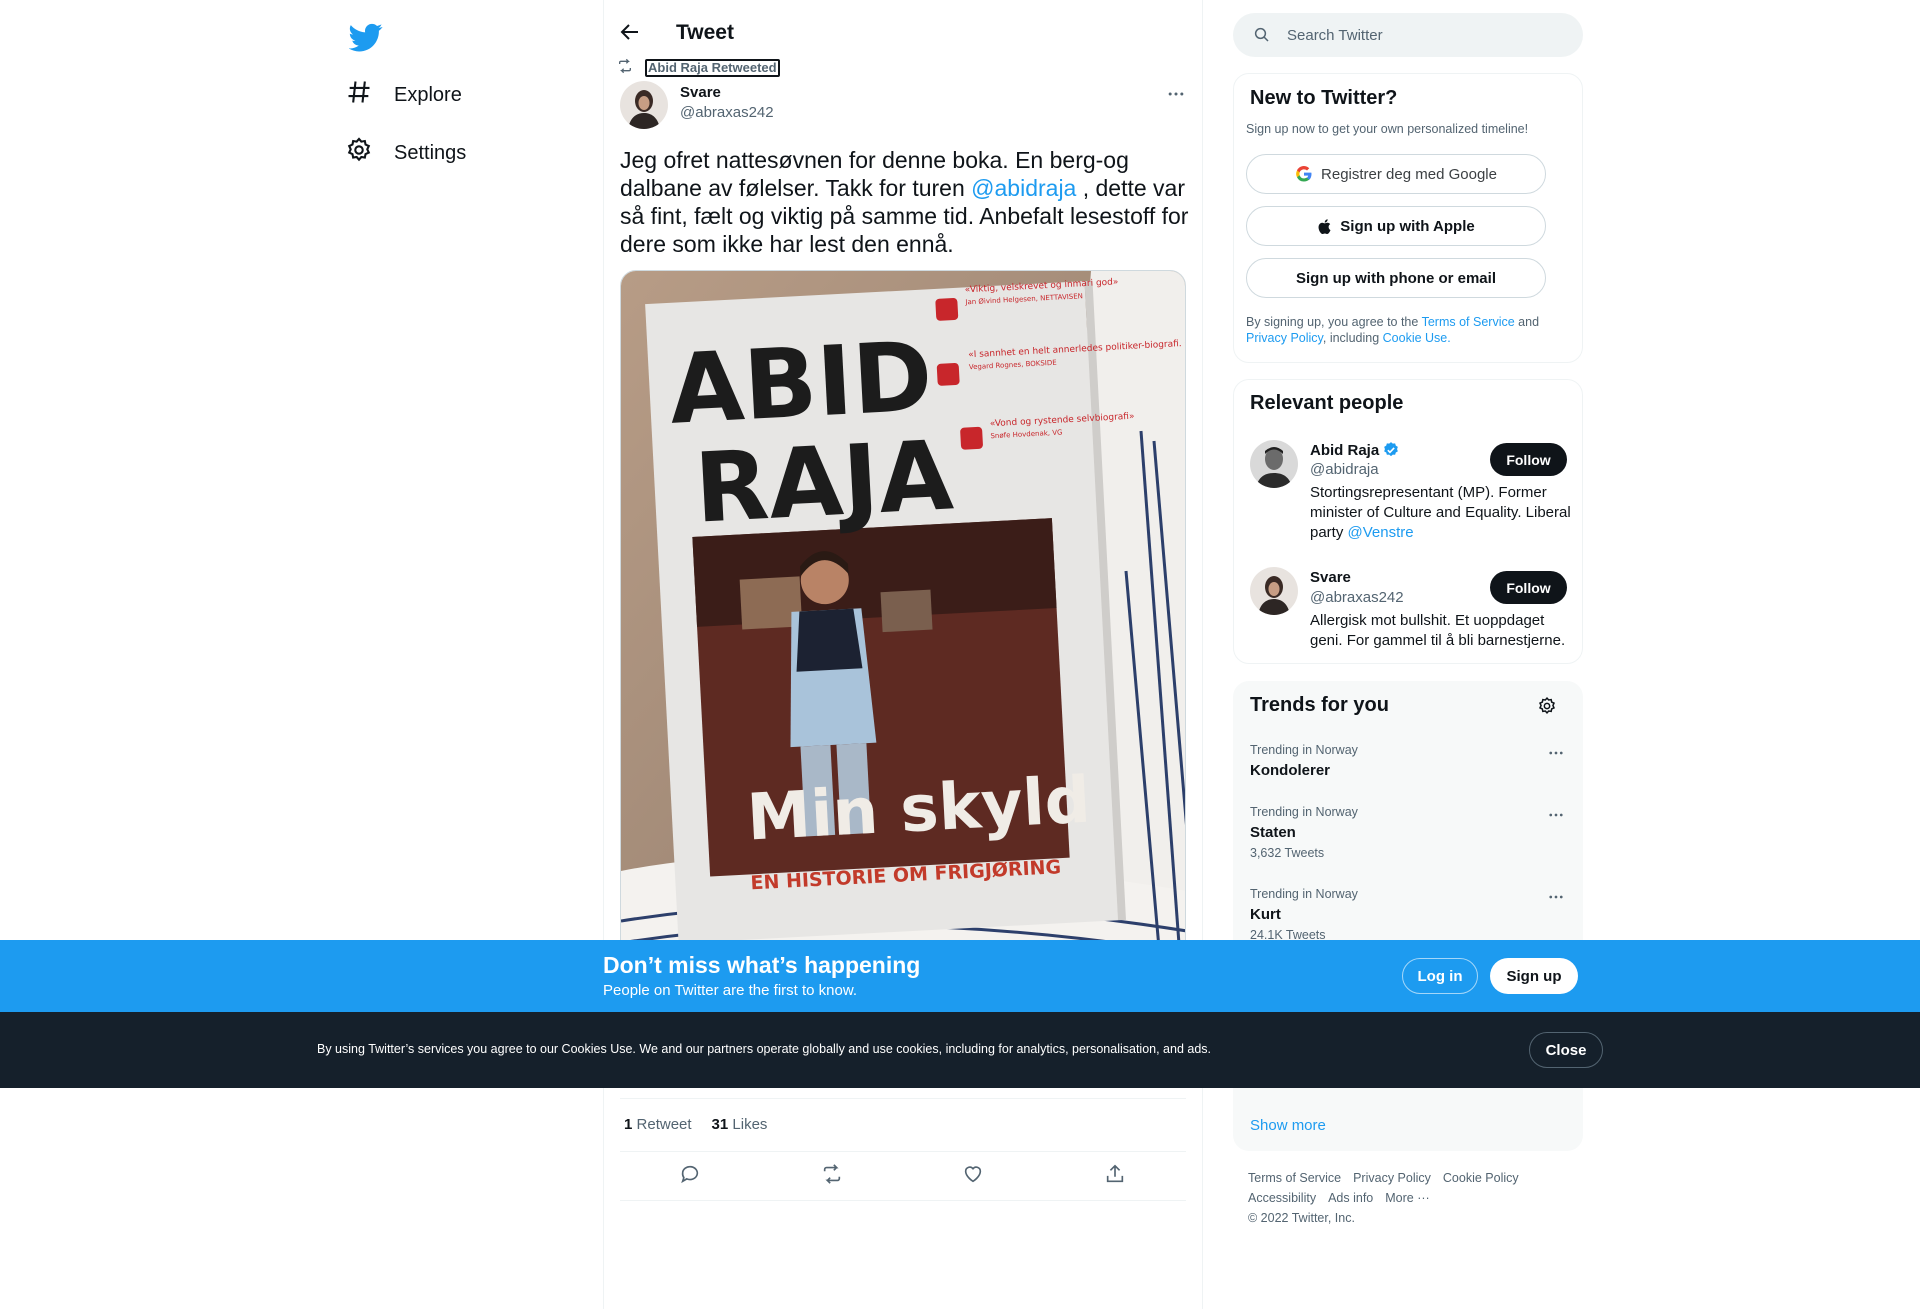  I want to click on person-item-abidraja: Abid Raja, so click(1355, 450).